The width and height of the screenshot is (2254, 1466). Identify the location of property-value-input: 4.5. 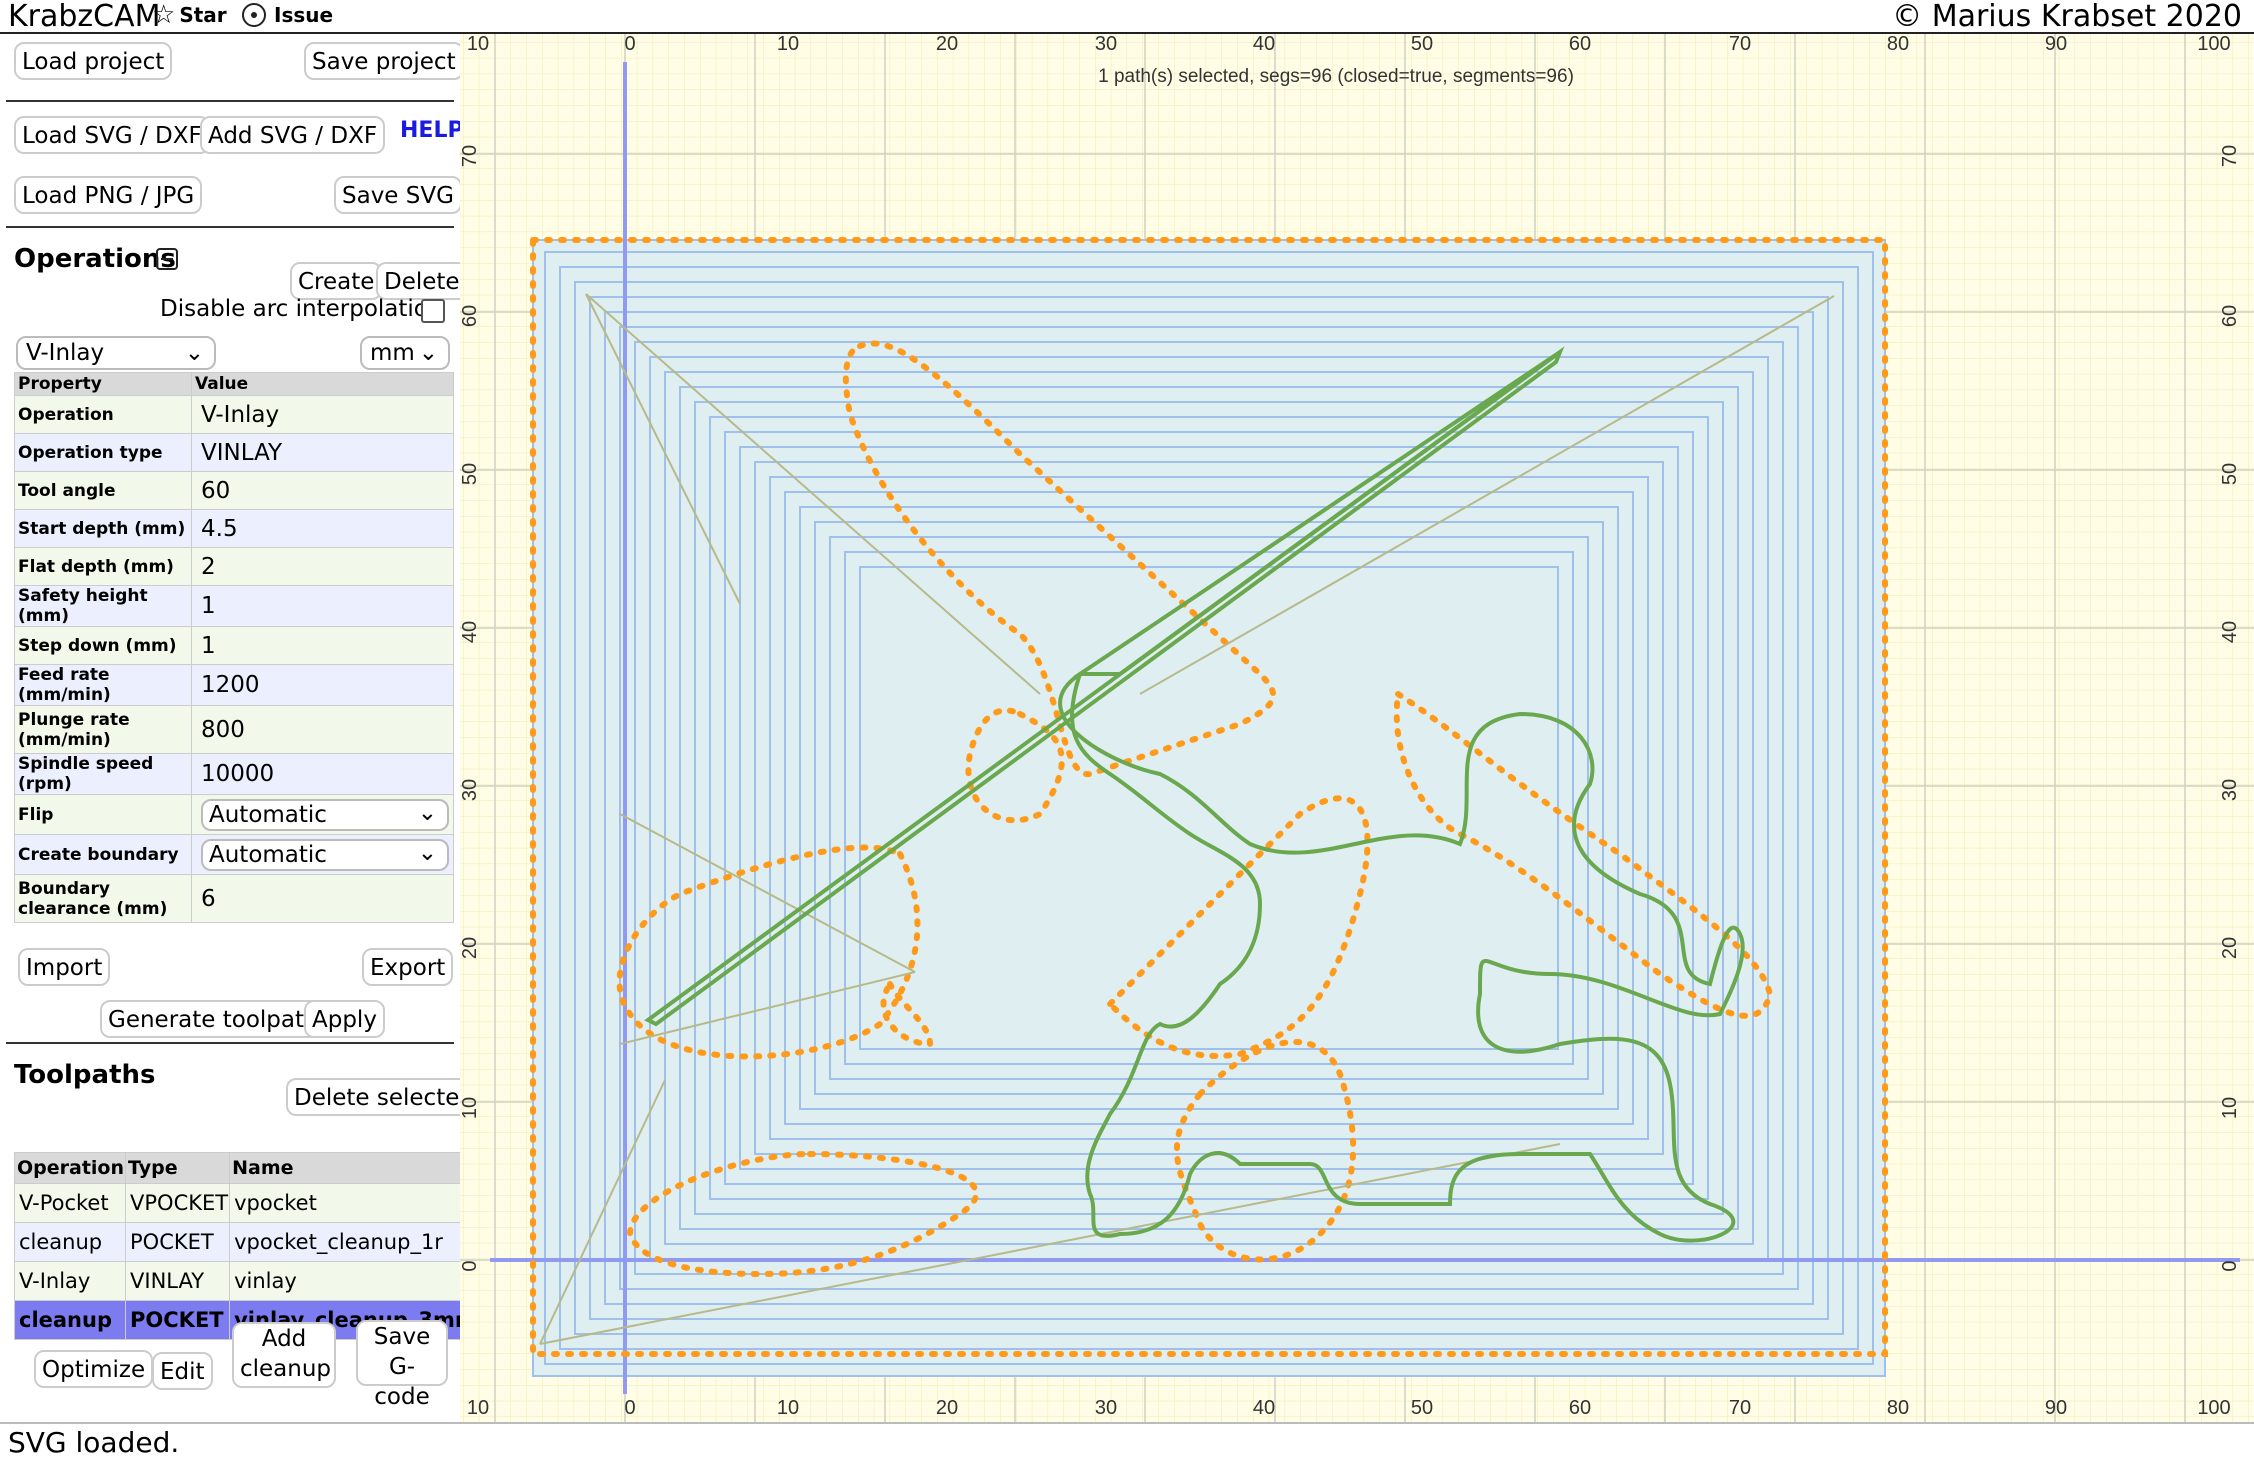
(322, 528).